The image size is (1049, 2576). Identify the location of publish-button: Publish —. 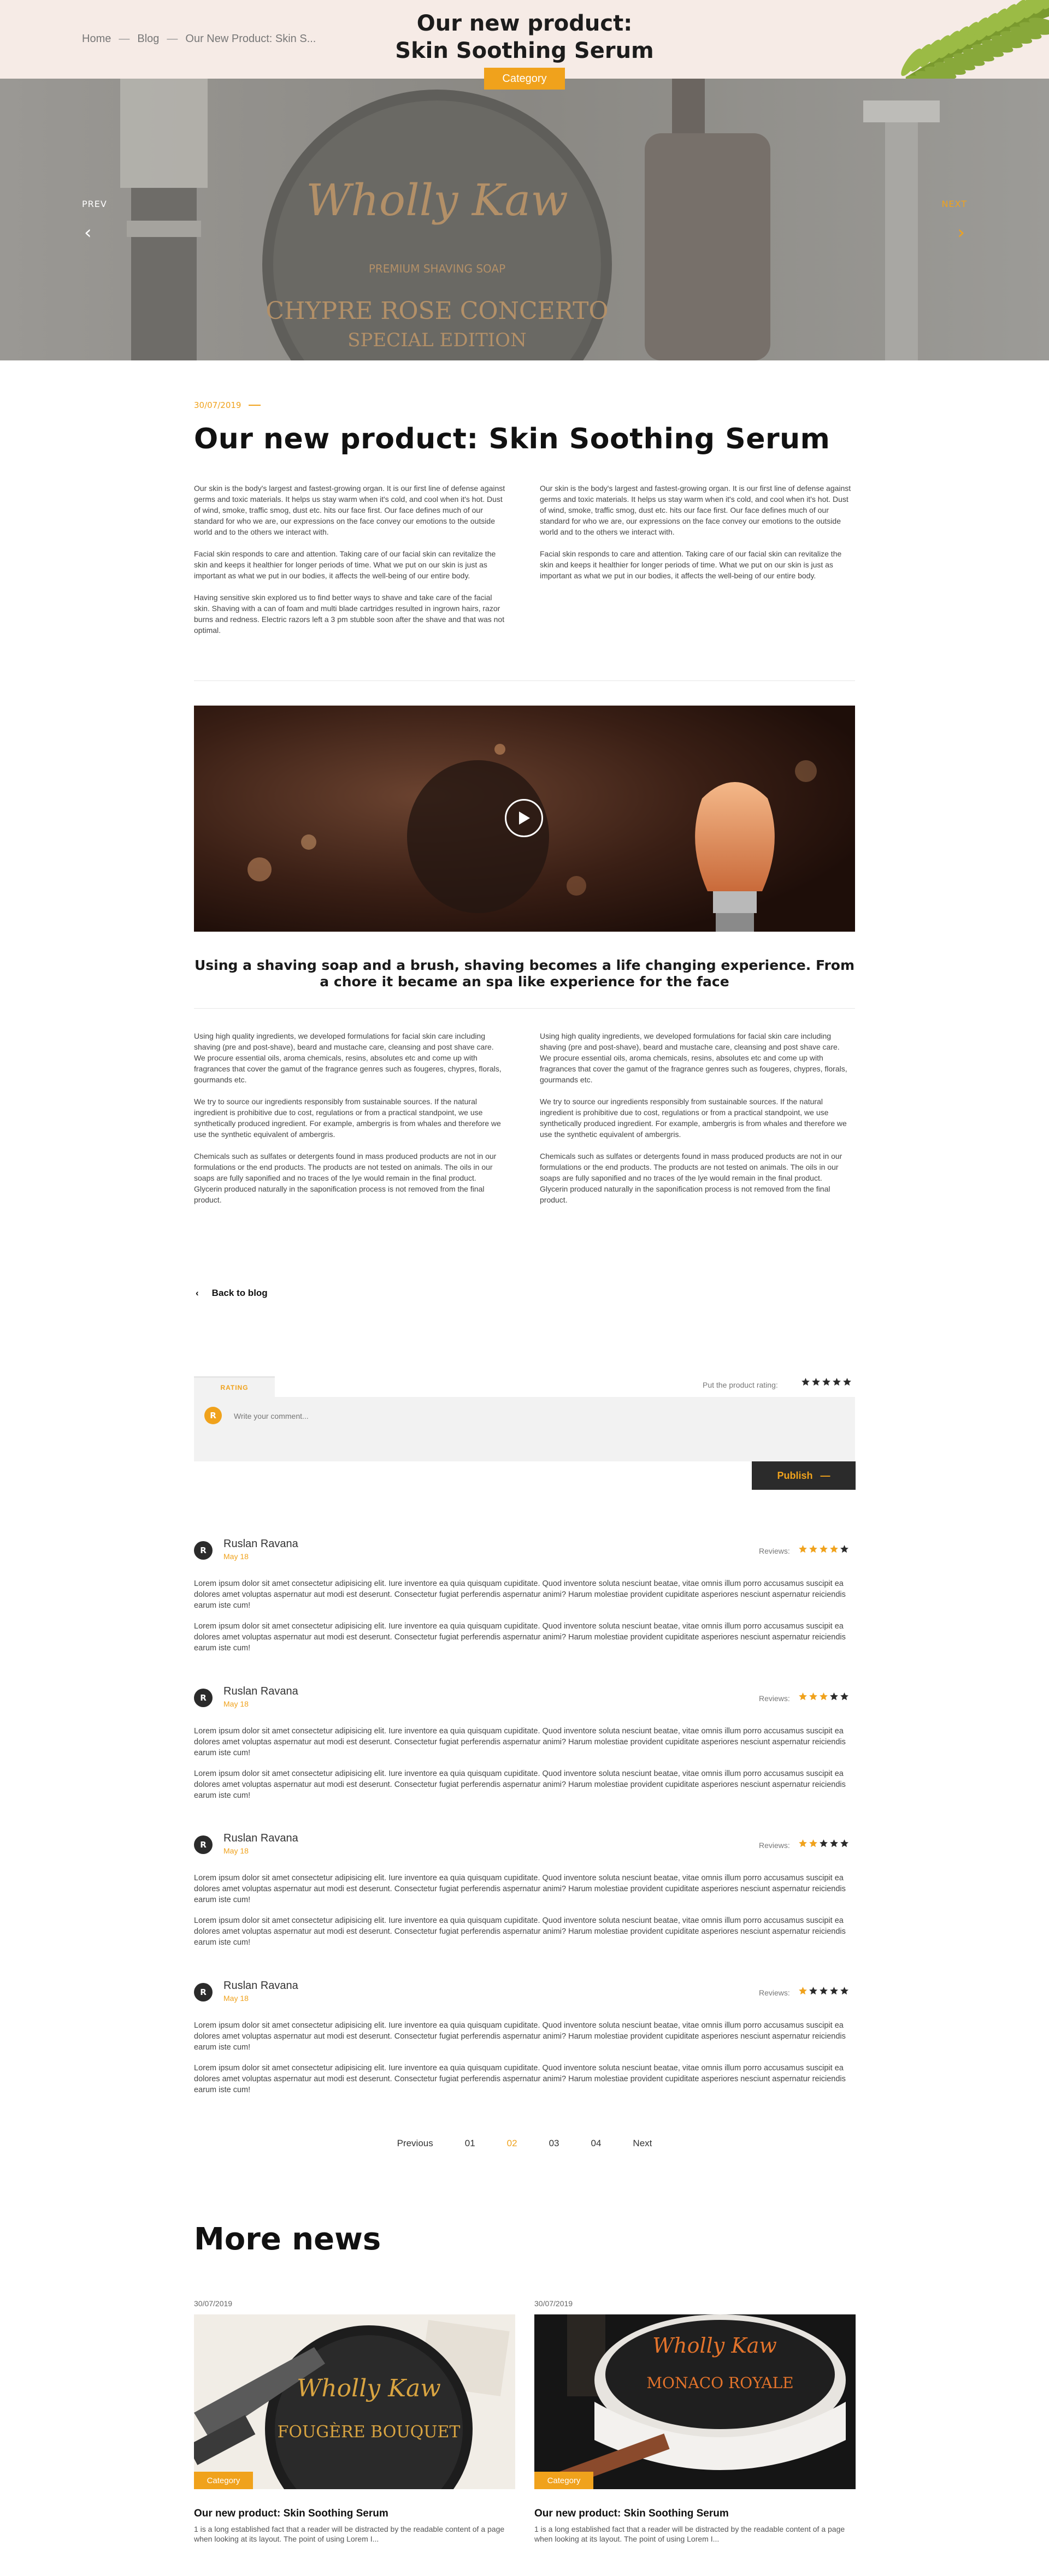
(804, 1475).